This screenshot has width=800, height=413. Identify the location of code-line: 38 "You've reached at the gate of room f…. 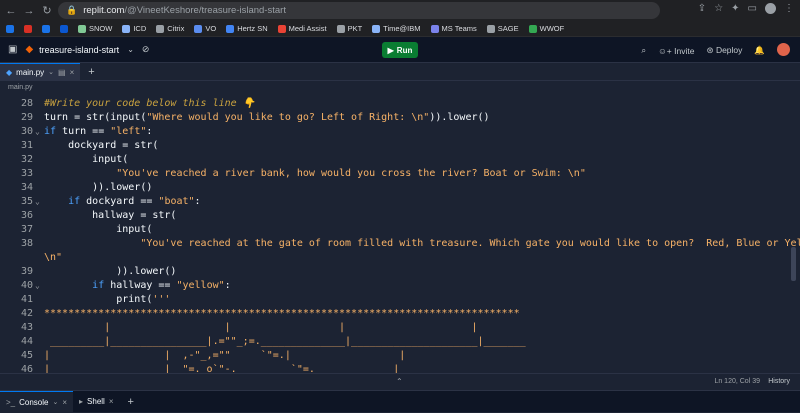
(400, 245).